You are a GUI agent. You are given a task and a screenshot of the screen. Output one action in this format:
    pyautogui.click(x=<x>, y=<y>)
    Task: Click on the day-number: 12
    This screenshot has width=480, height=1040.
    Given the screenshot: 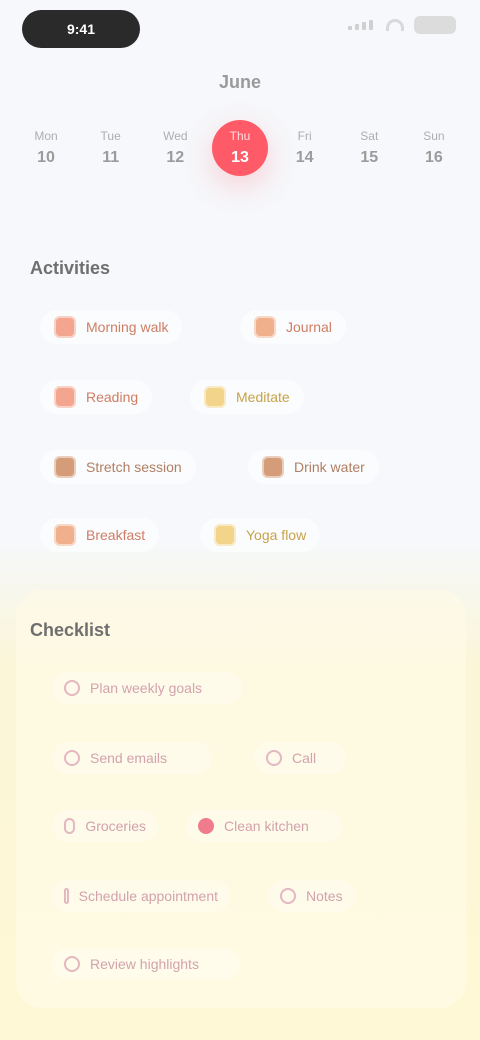 What is the action you would take?
    pyautogui.click(x=175, y=157)
    